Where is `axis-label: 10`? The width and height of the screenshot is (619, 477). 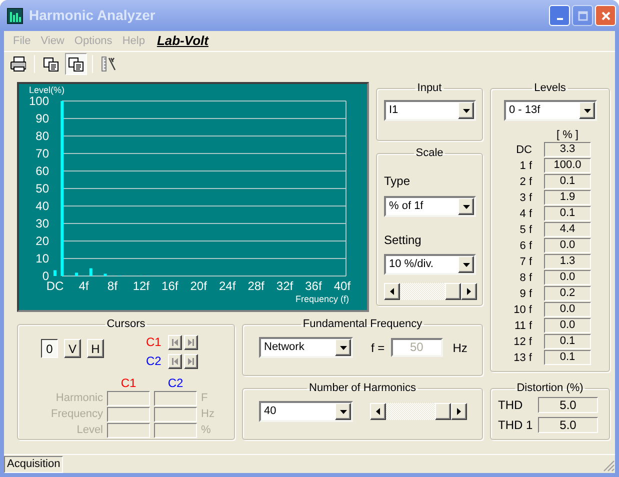
axis-label: 10 is located at coordinates (42, 259).